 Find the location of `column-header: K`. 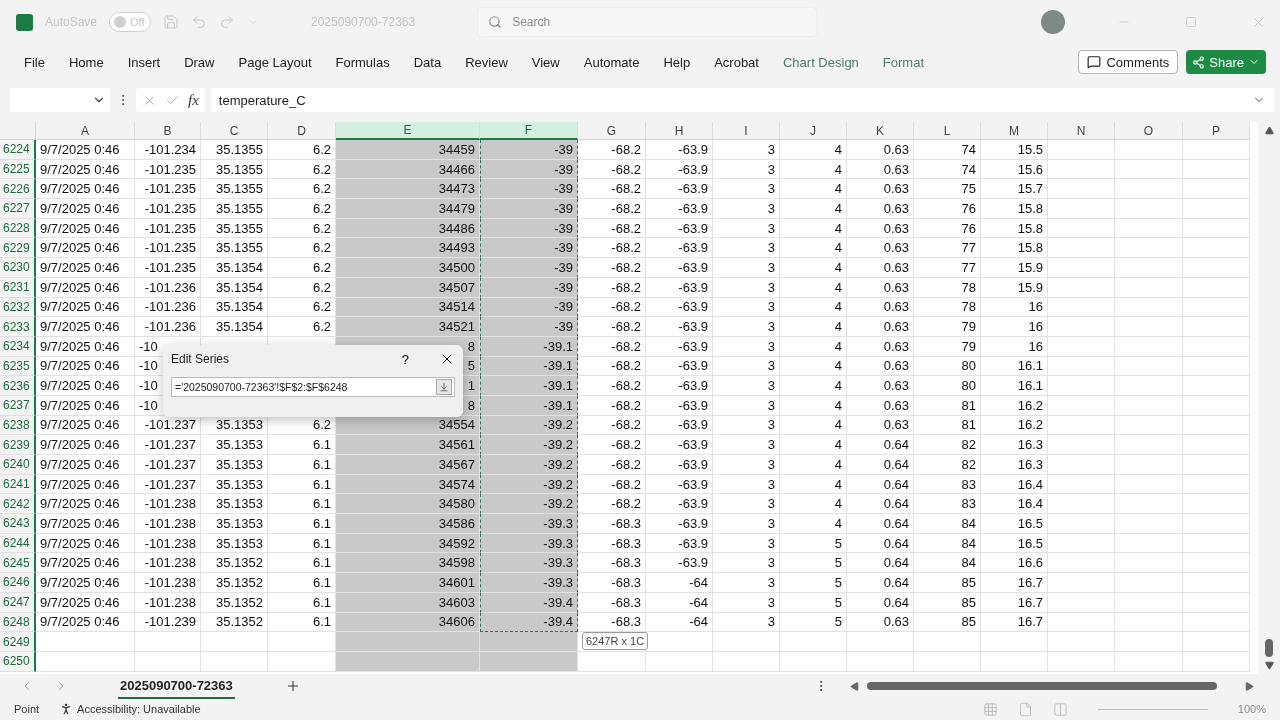

column-header: K is located at coordinates (880, 131).